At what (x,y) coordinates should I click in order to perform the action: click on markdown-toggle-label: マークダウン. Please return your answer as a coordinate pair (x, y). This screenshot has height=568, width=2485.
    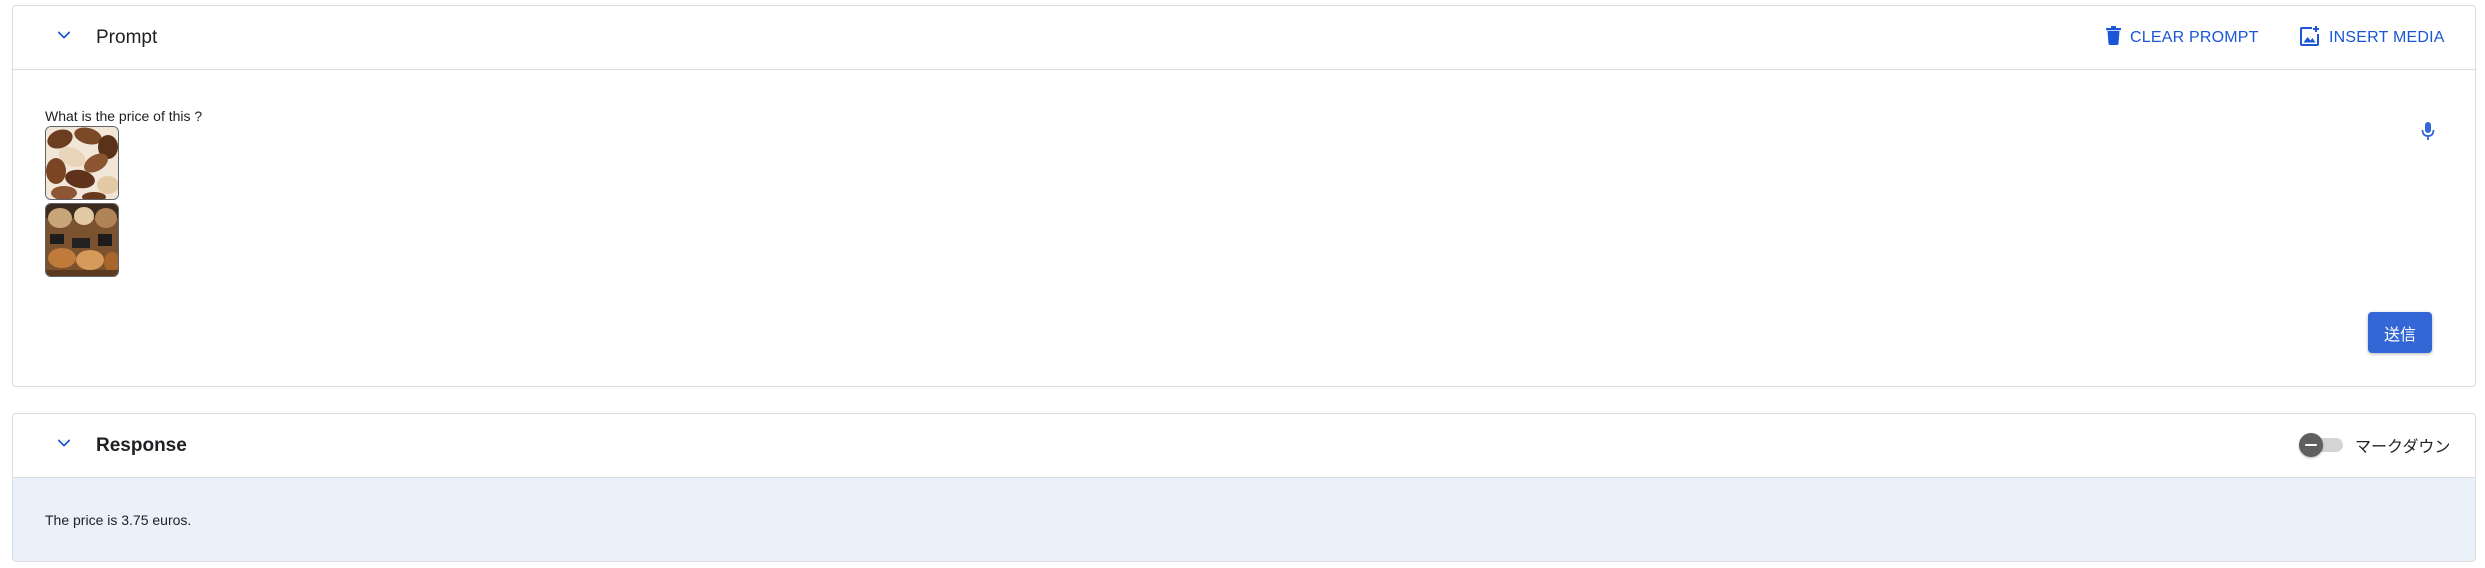
    Looking at the image, I should click on (2403, 446).